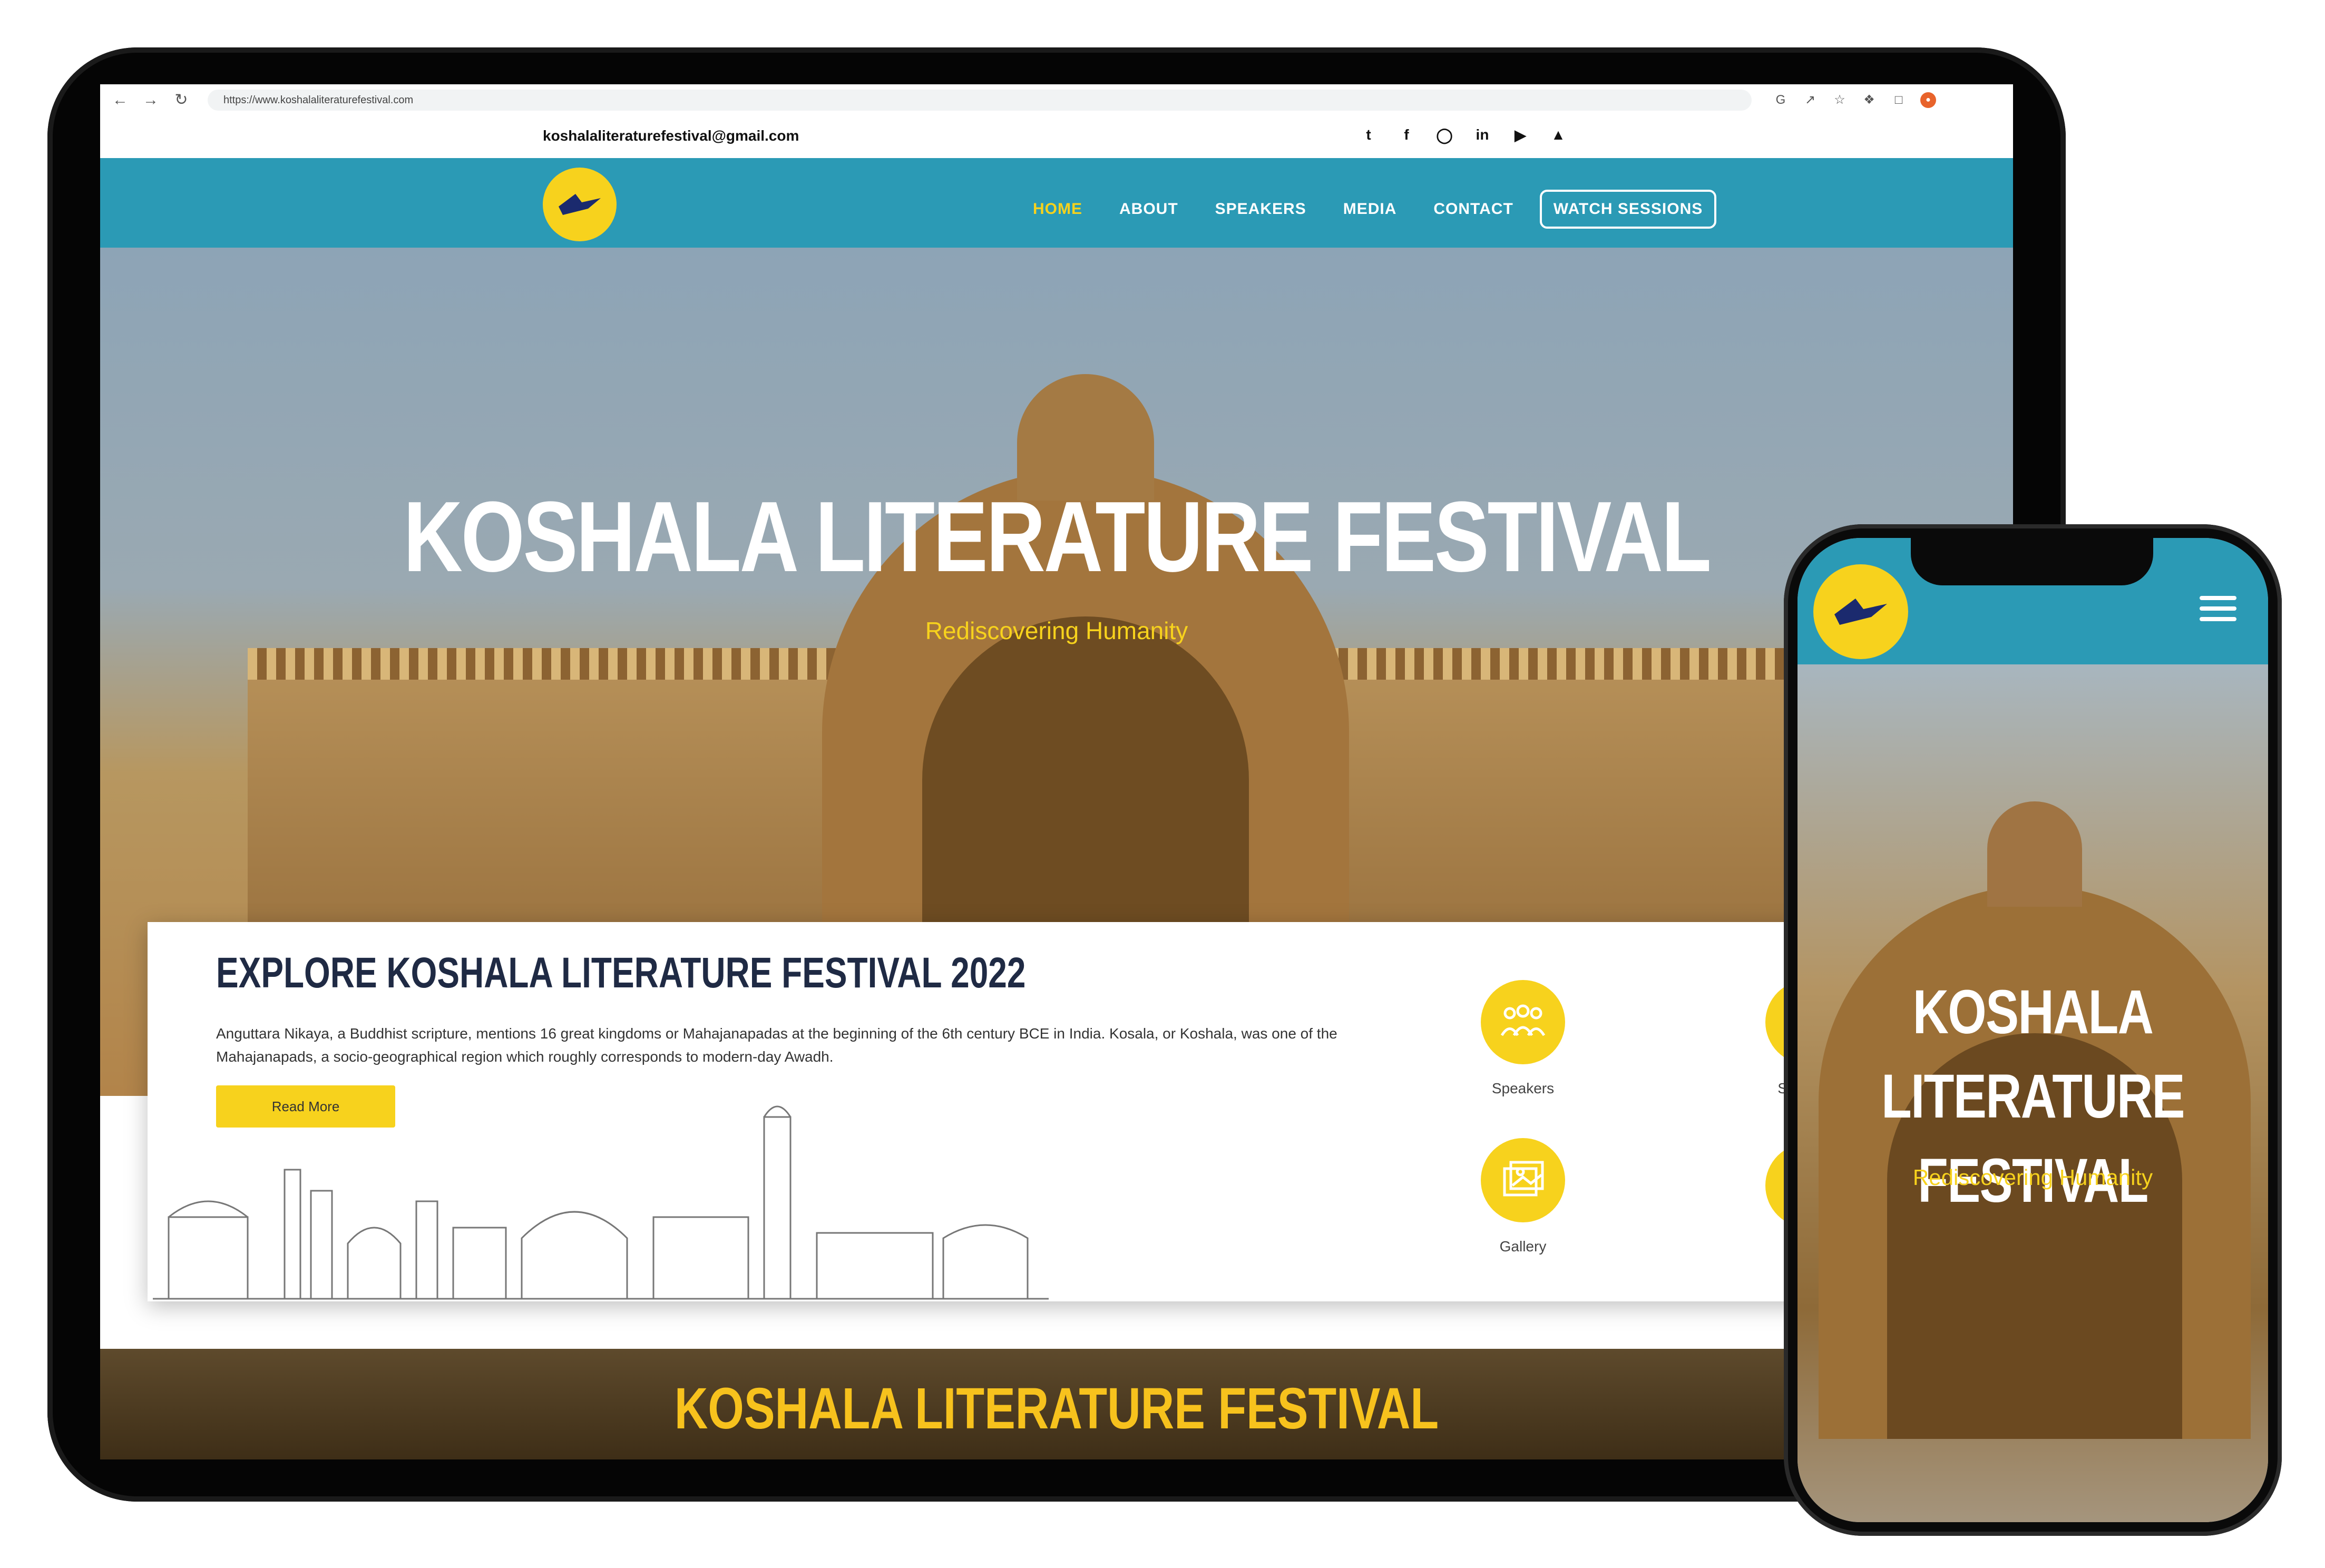  I want to click on feature-gallery: Gallery, so click(1523, 1196).